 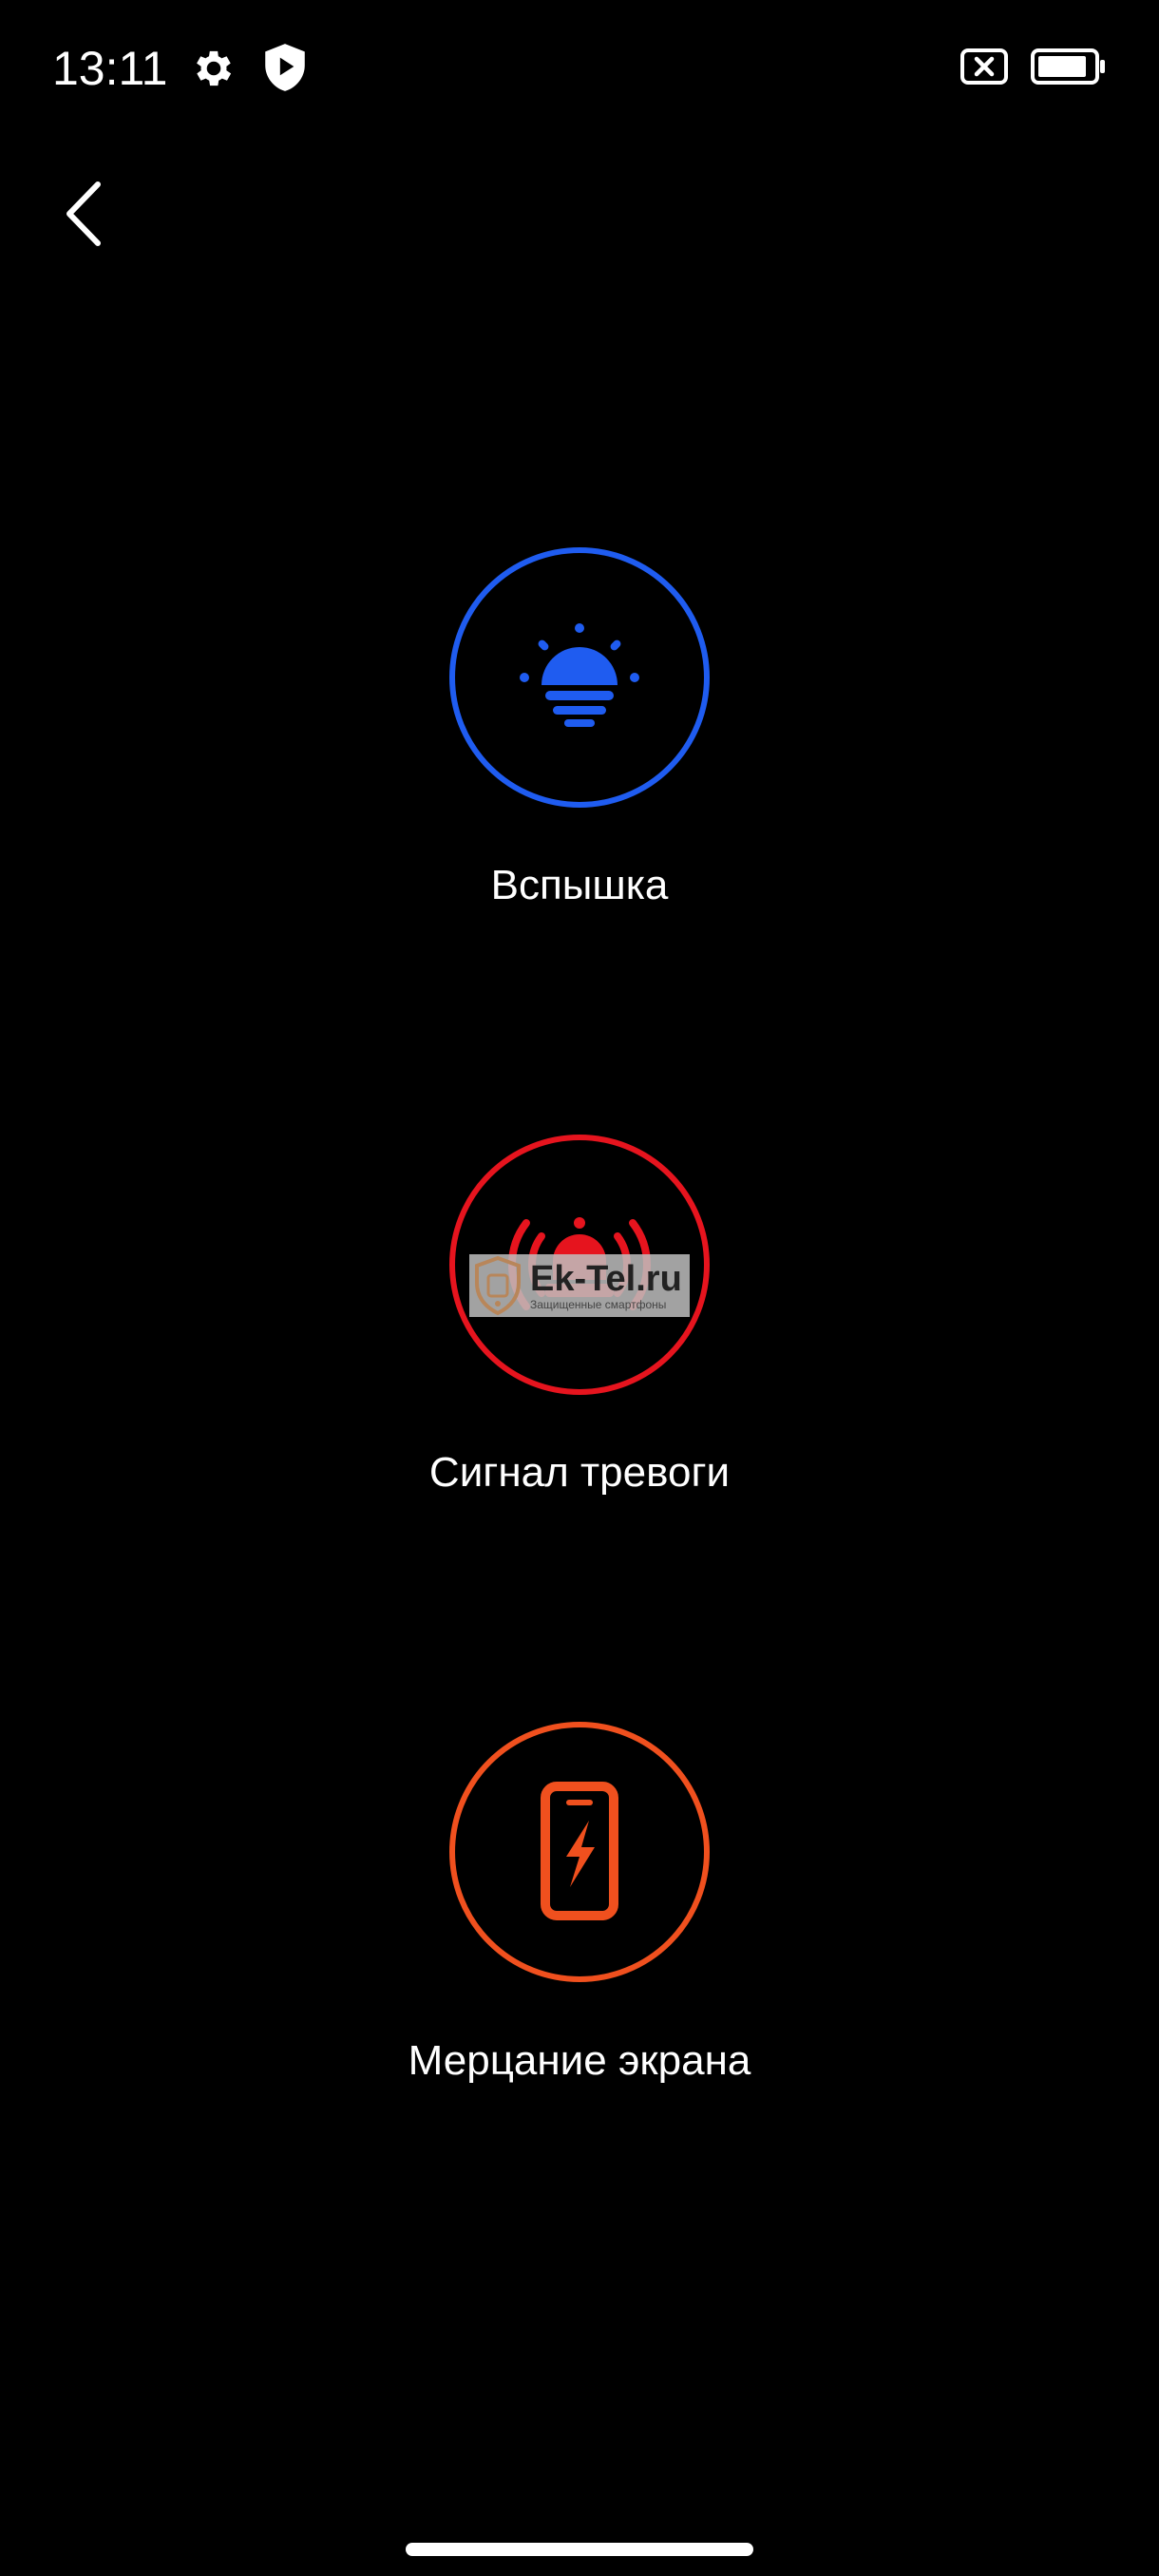 I want to click on chevron-left-icon, so click(x=83, y=213).